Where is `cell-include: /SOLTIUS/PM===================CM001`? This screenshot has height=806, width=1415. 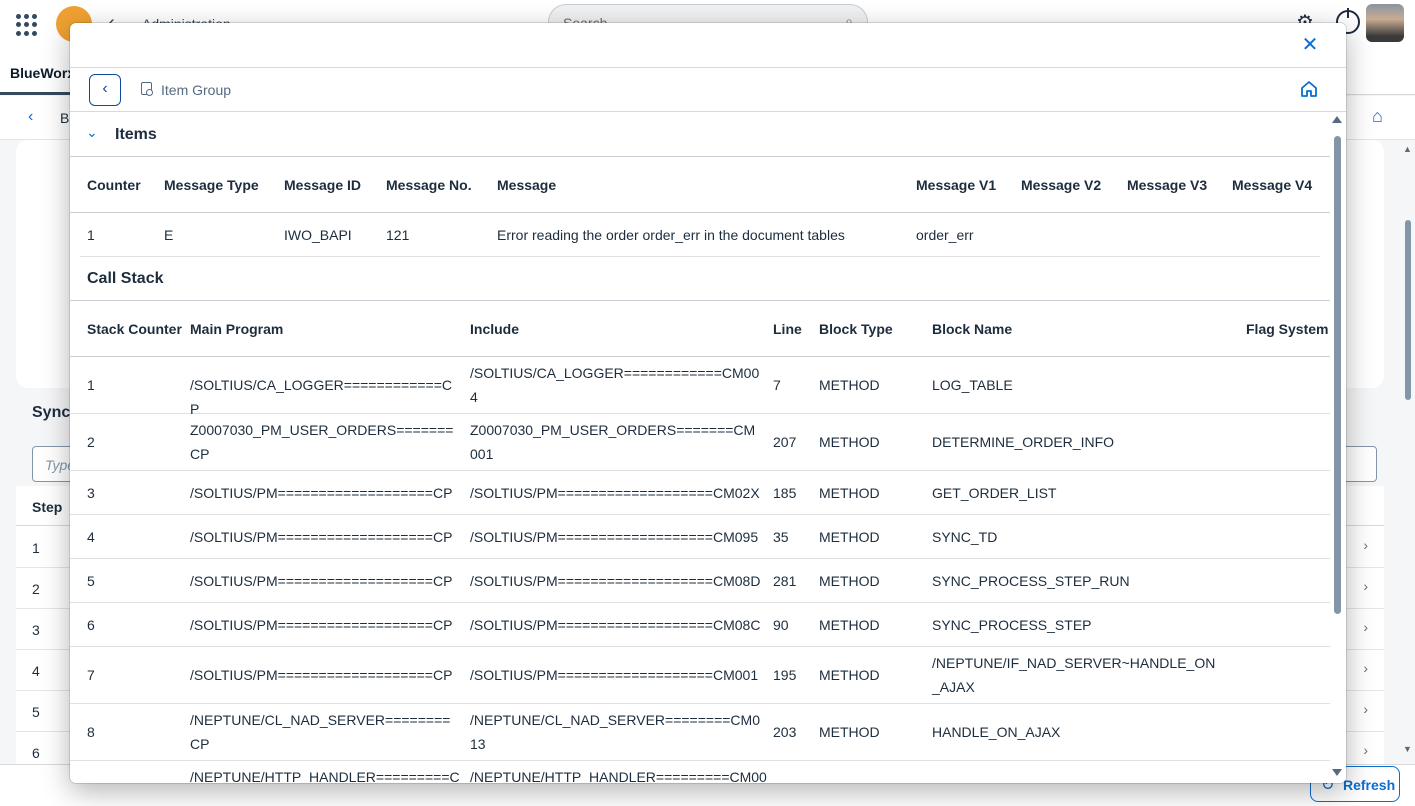
cell-include: /SOLTIUS/PM===================CM001 is located at coordinates (614, 675).